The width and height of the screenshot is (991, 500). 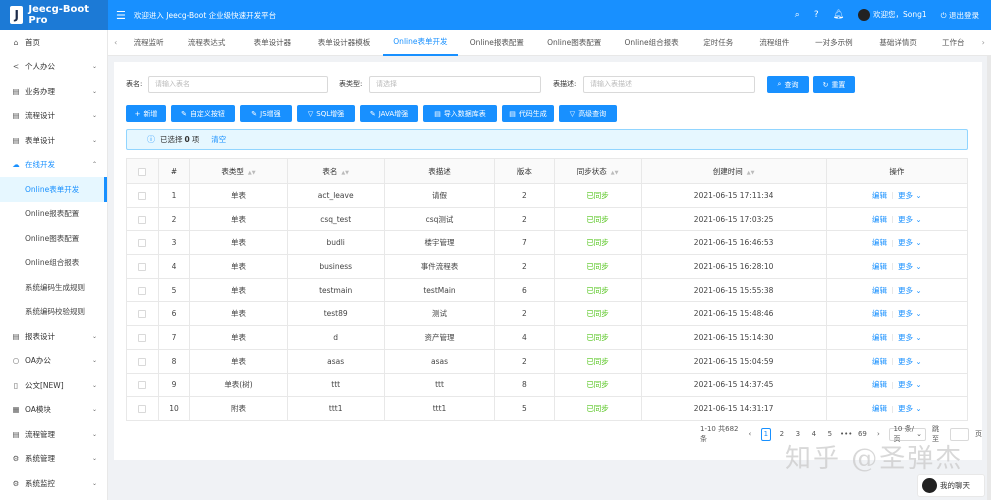 I want to click on sql-enhance-button: ▽ SQL增强, so click(x=326, y=113).